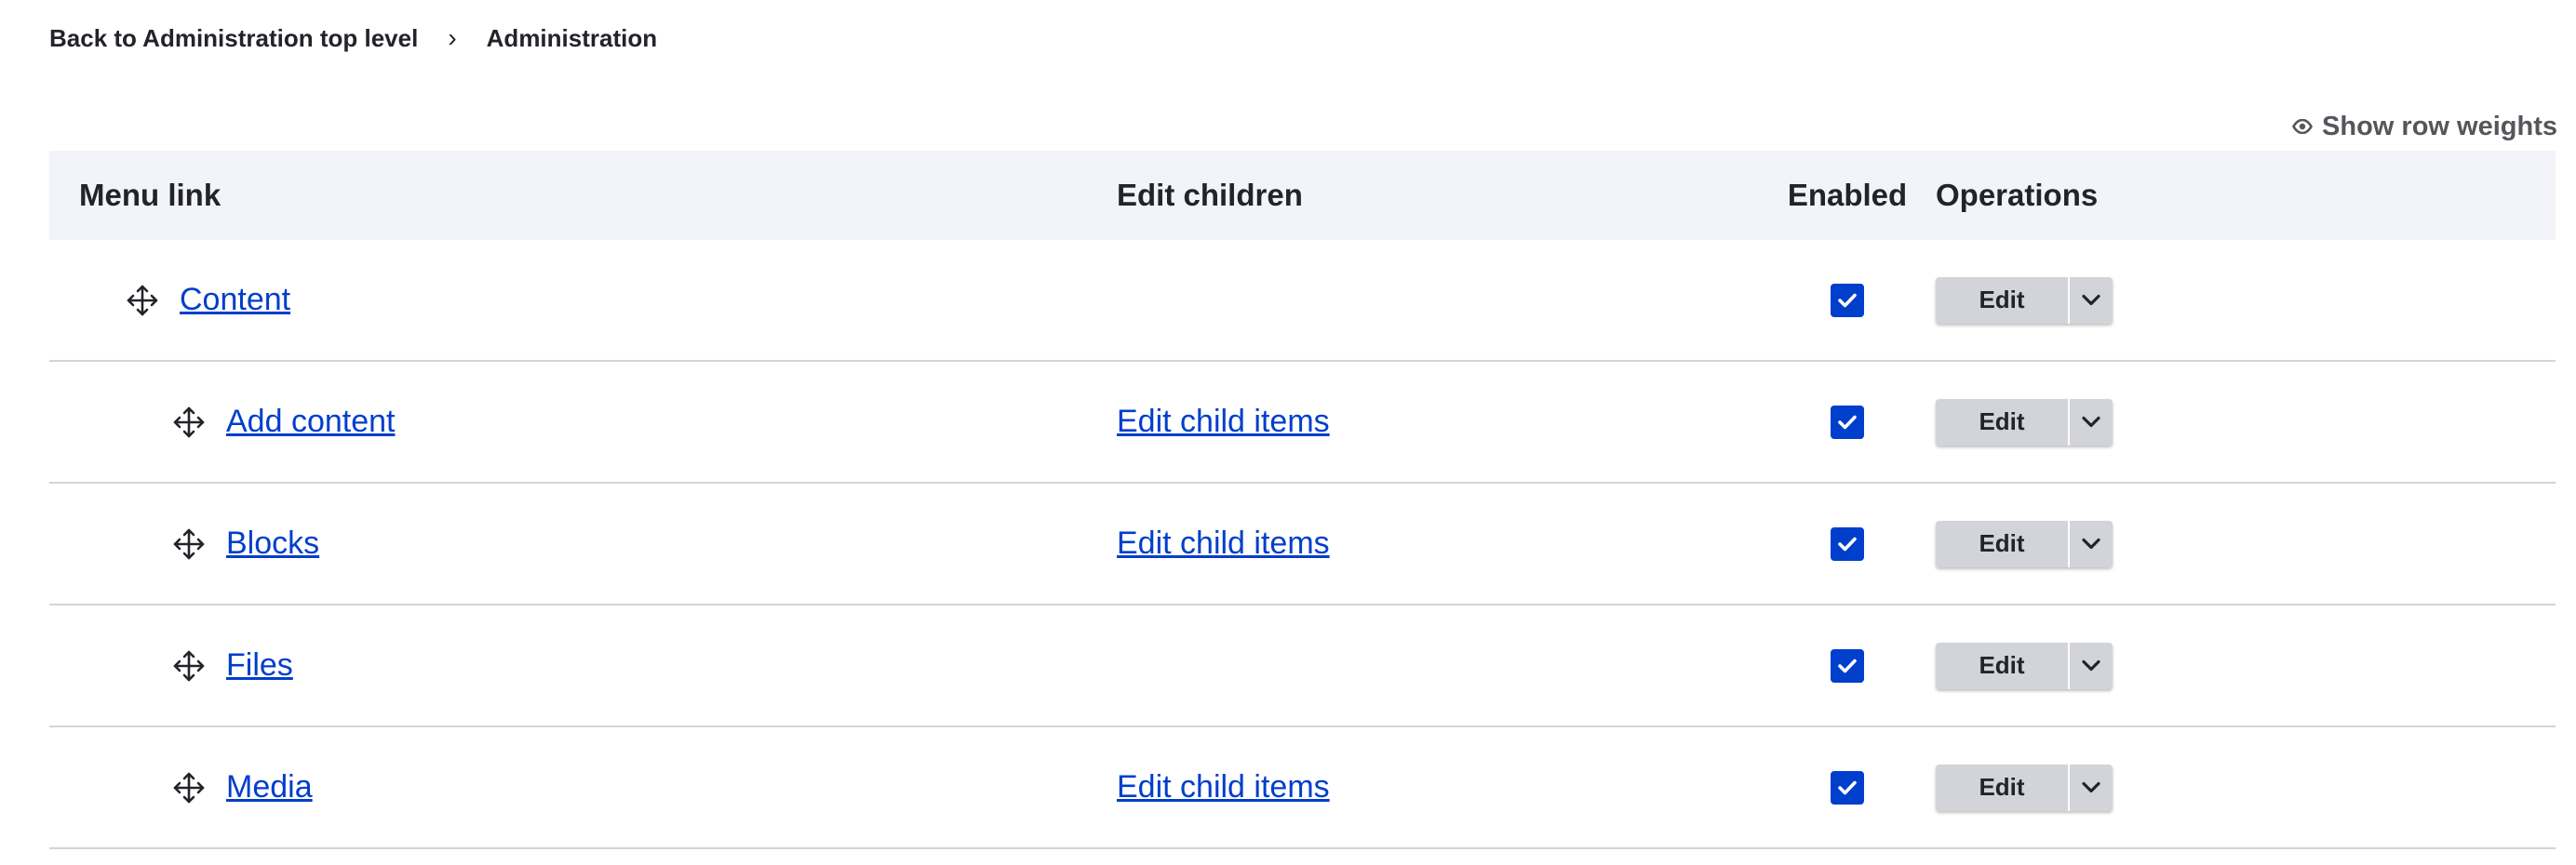  What do you see at coordinates (1438, 195) in the screenshot?
I see `header-edit-children: Edit children` at bounding box center [1438, 195].